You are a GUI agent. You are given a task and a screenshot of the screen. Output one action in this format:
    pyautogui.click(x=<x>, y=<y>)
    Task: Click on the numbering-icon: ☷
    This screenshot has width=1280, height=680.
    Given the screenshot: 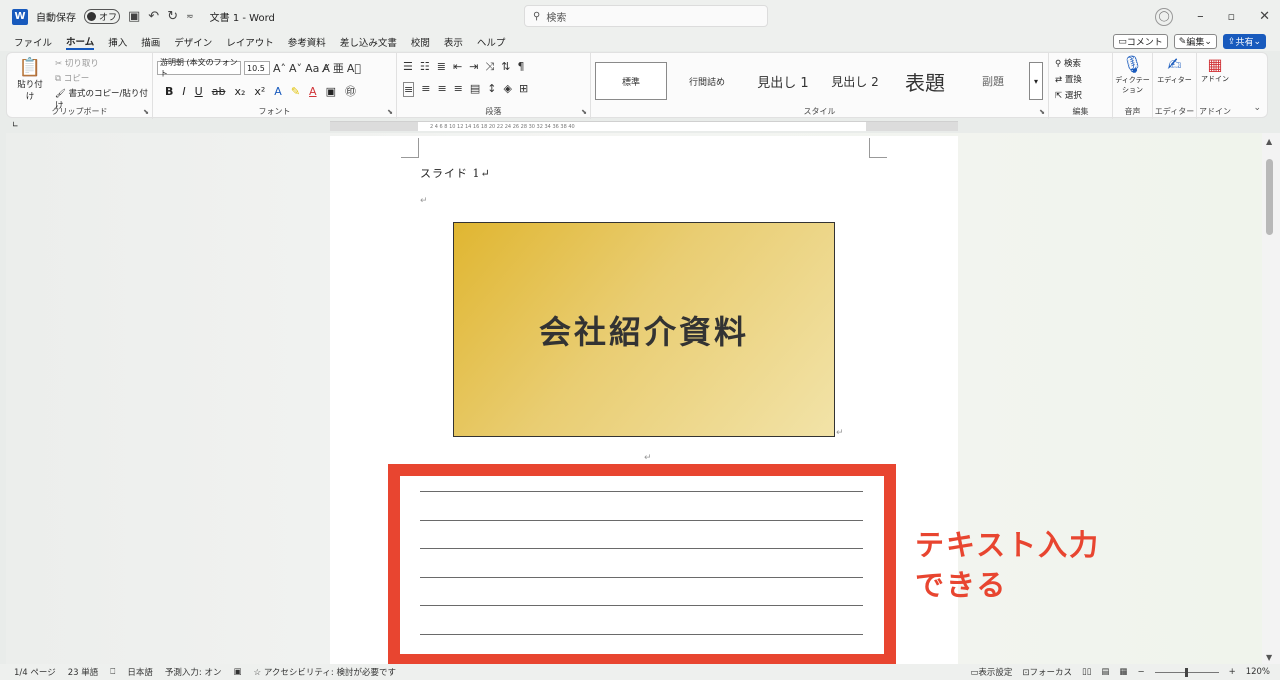 What is the action you would take?
    pyautogui.click(x=425, y=67)
    